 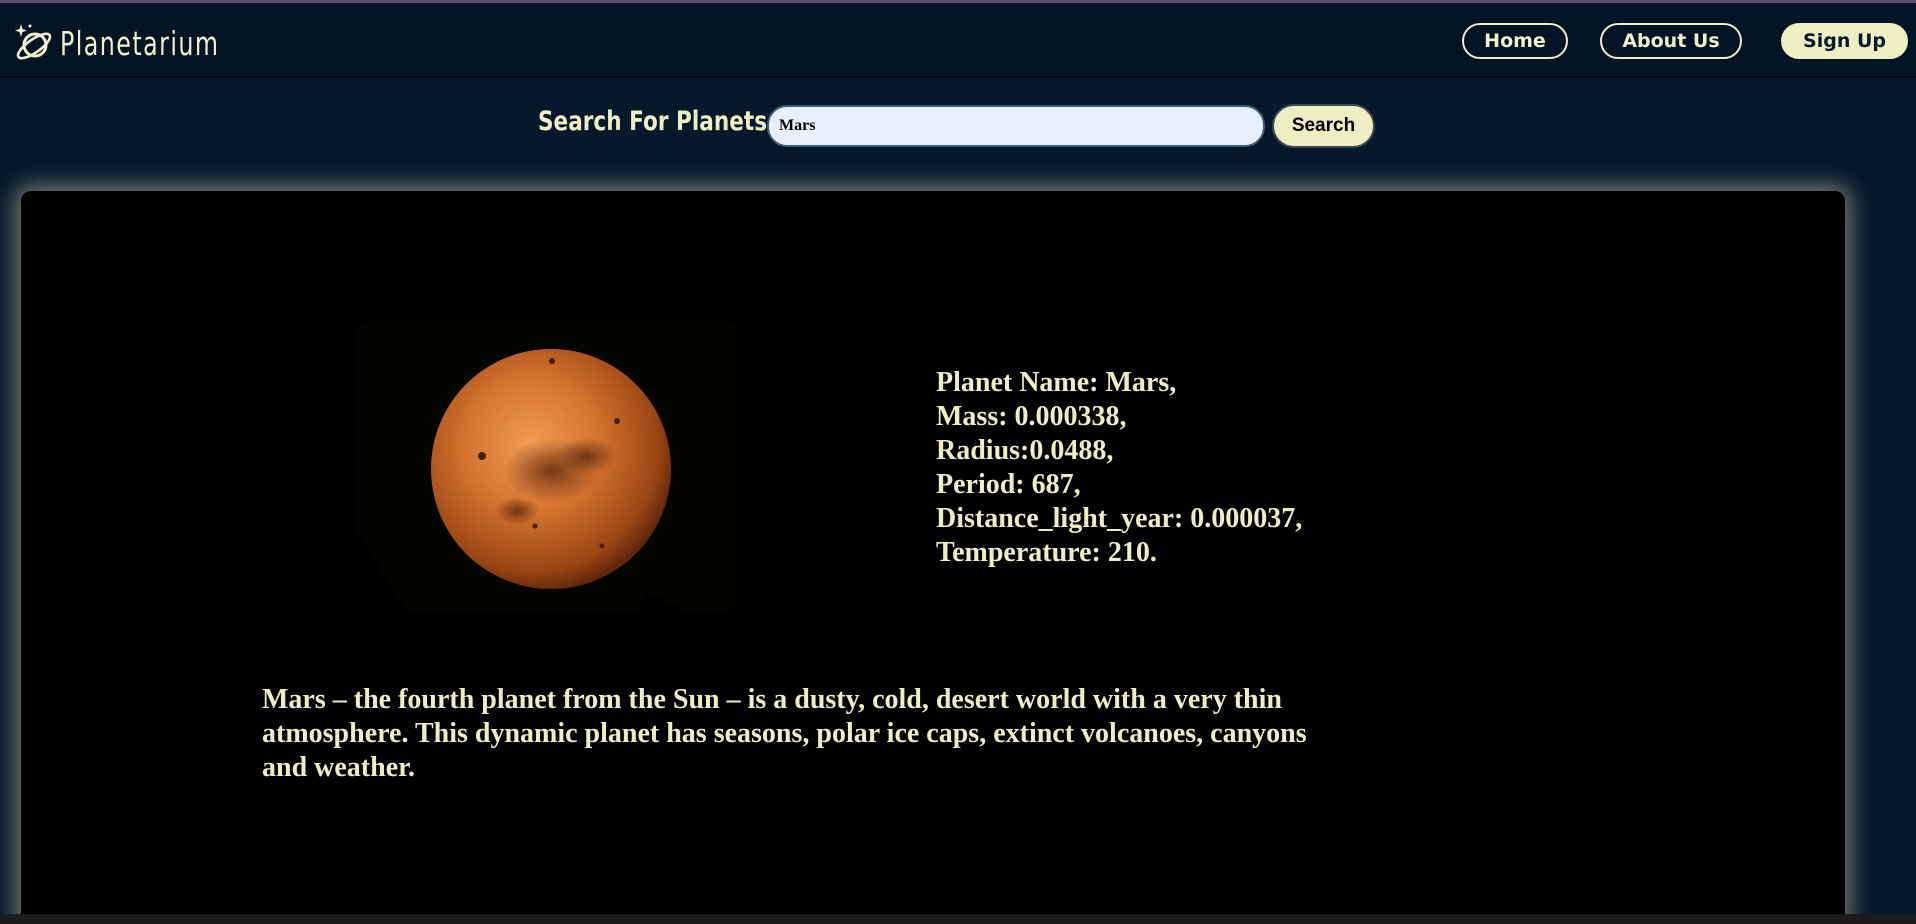 I want to click on about-us-button: About Us, so click(x=1671, y=41).